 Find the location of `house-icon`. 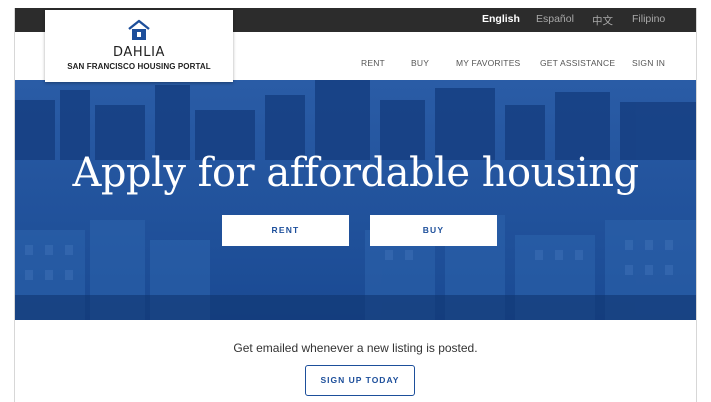

house-icon is located at coordinates (139, 29).